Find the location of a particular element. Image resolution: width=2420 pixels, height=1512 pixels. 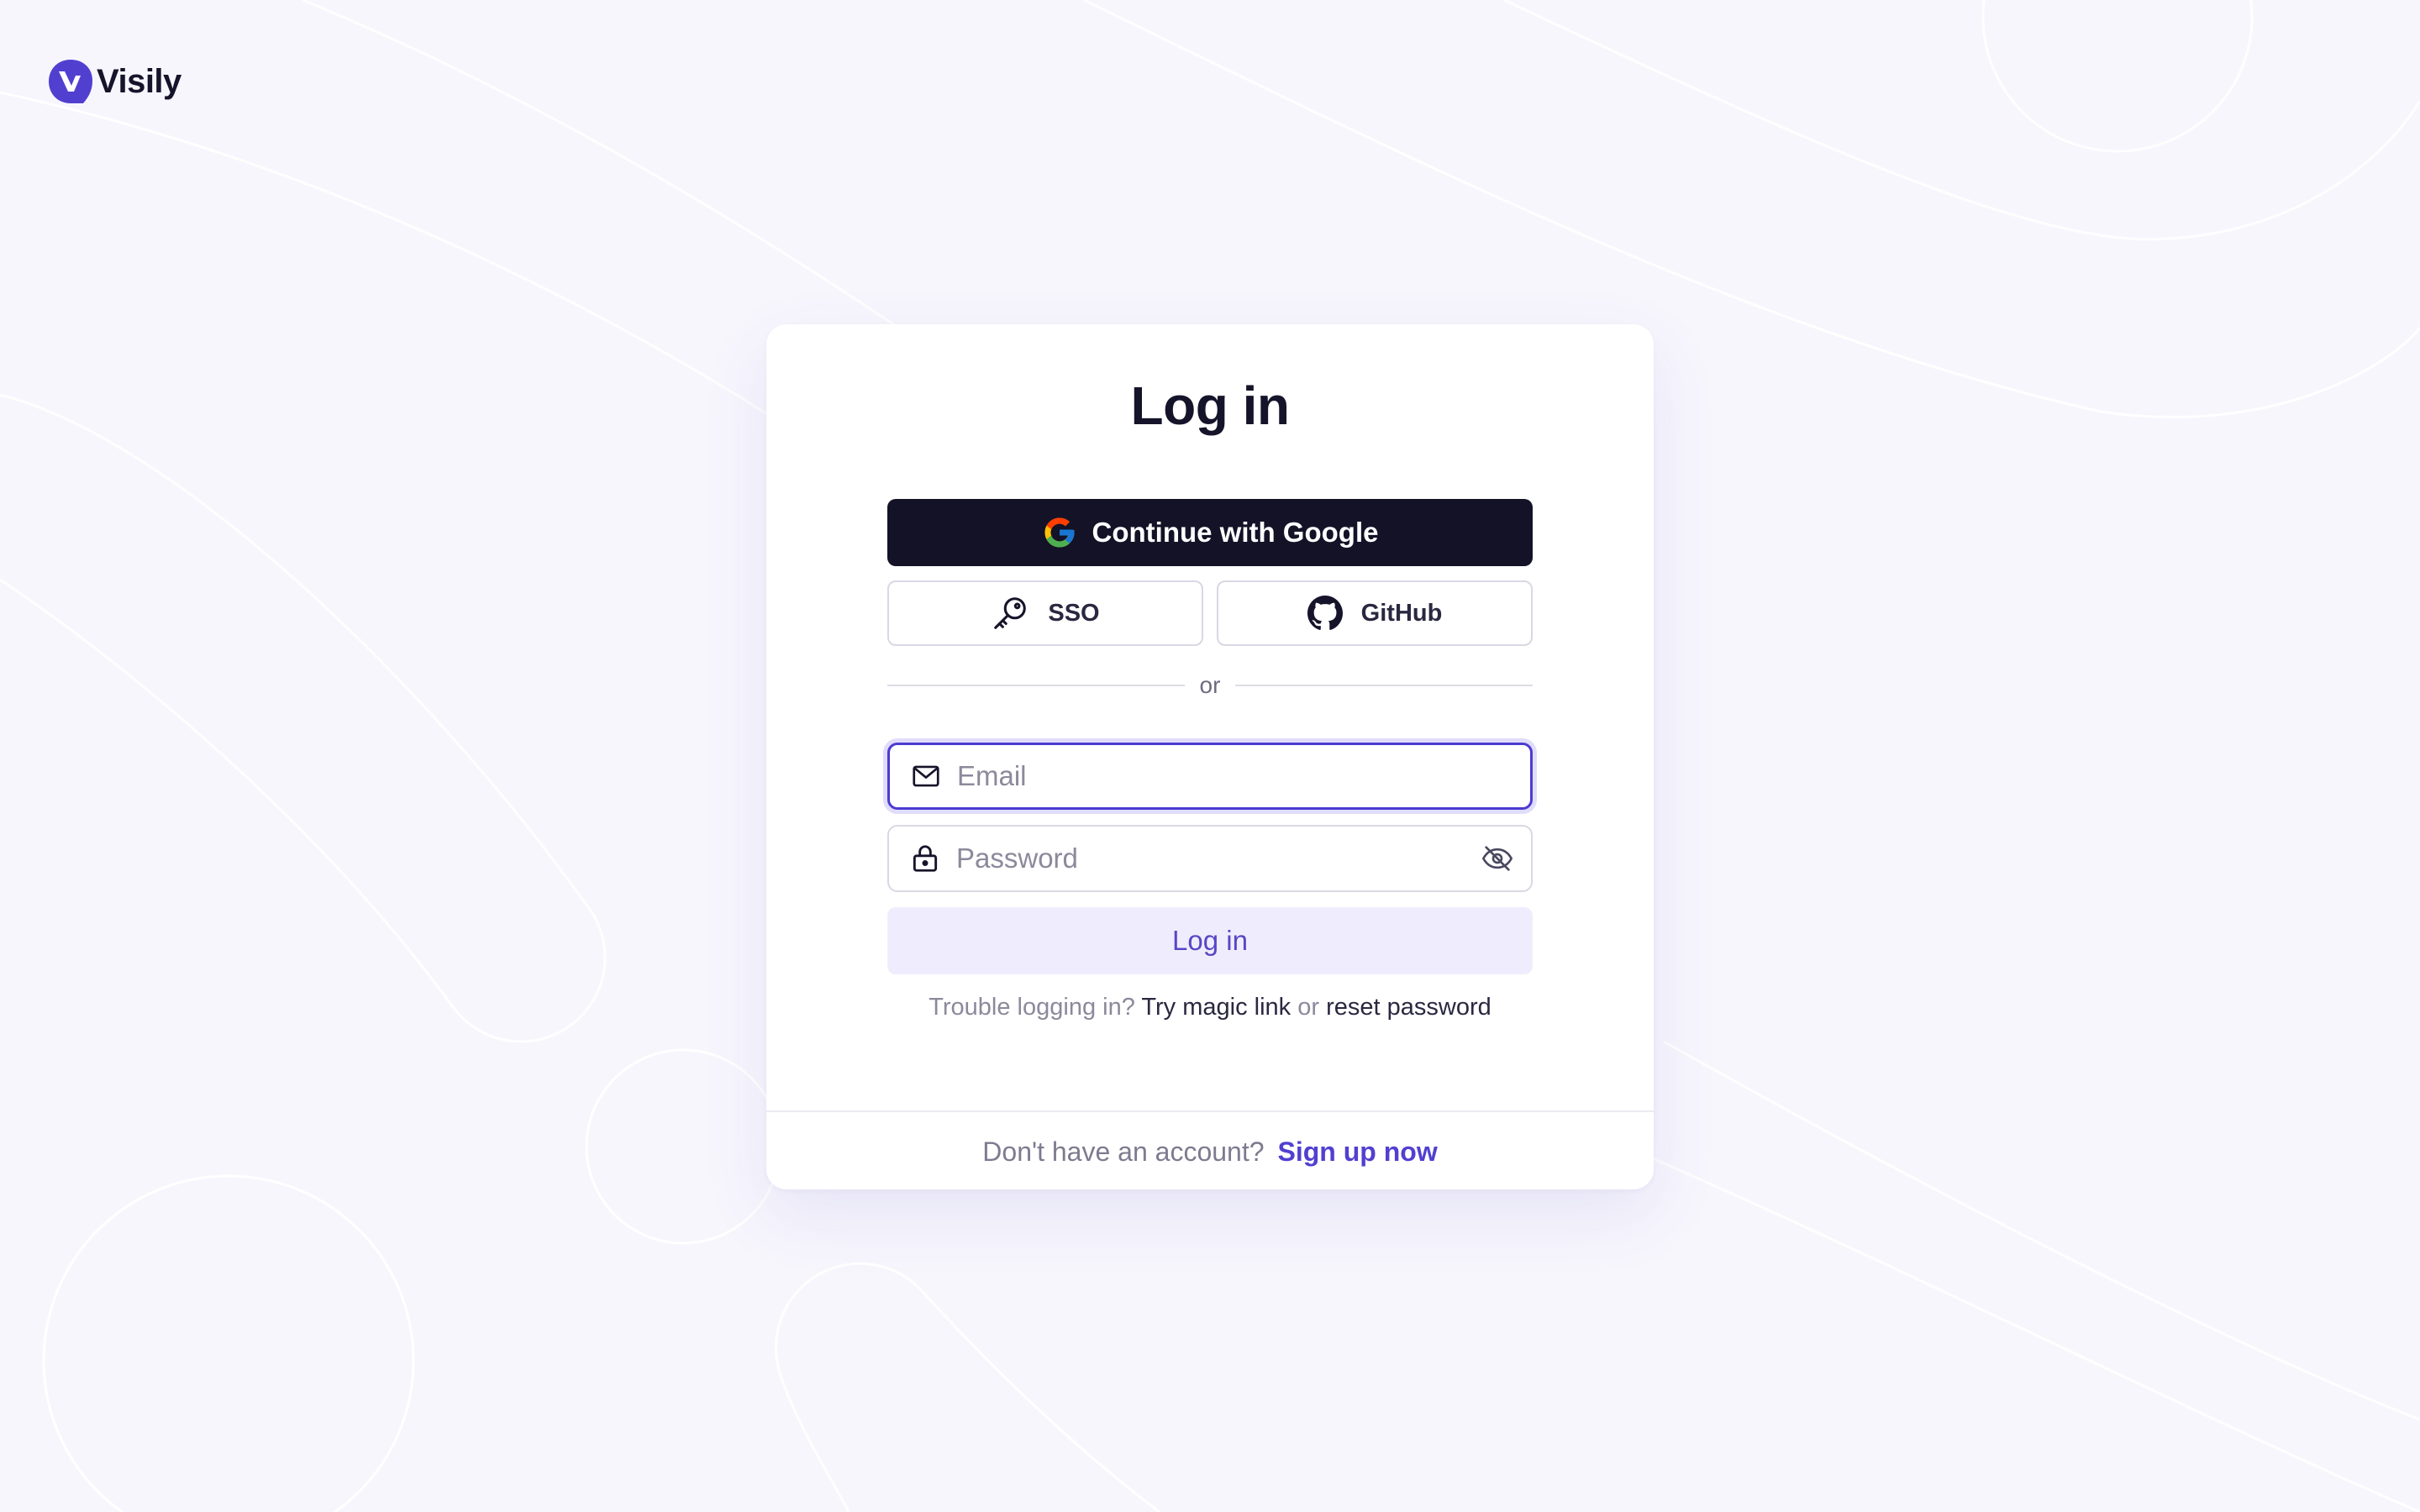

divider-text: or is located at coordinates (1210, 685).